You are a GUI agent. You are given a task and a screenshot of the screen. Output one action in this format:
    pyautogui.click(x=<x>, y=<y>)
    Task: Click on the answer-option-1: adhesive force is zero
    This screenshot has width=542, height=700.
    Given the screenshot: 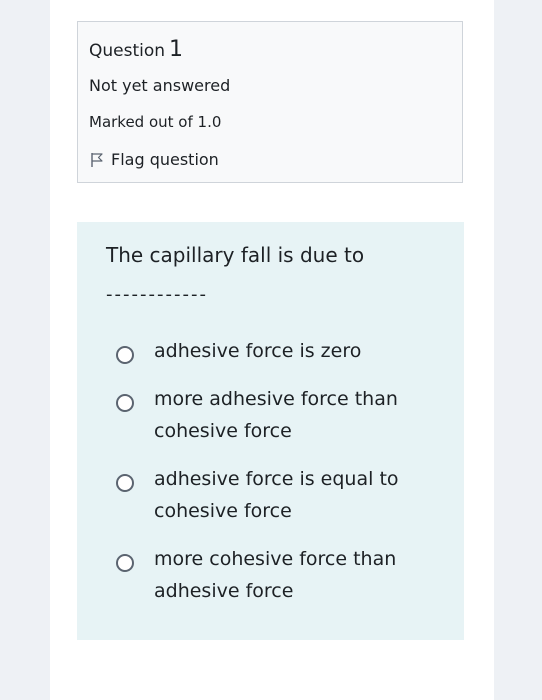 What is the action you would take?
    pyautogui.click(x=281, y=353)
    